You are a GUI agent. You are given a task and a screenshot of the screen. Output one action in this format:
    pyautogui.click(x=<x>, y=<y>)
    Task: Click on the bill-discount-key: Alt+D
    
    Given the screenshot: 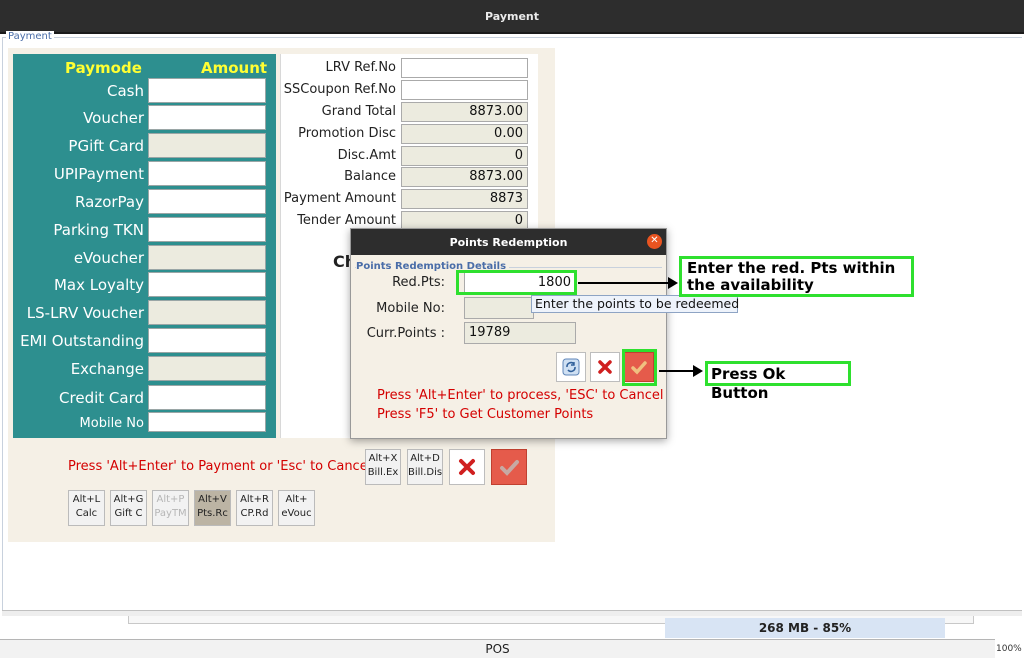 What is the action you would take?
    pyautogui.click(x=425, y=458)
    